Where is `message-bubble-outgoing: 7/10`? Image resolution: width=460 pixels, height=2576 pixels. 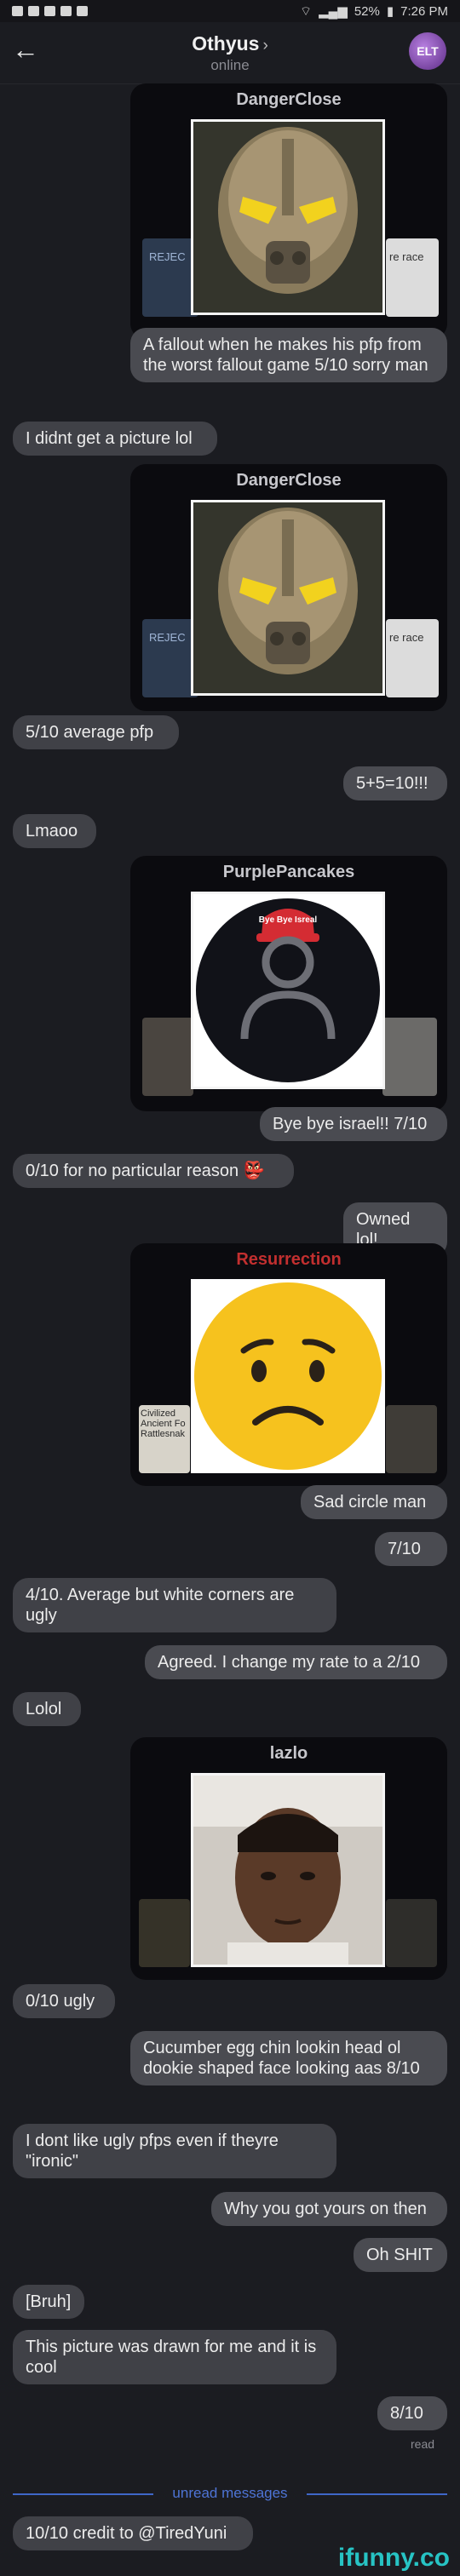
message-bubble-outgoing: 7/10 is located at coordinates (411, 1549).